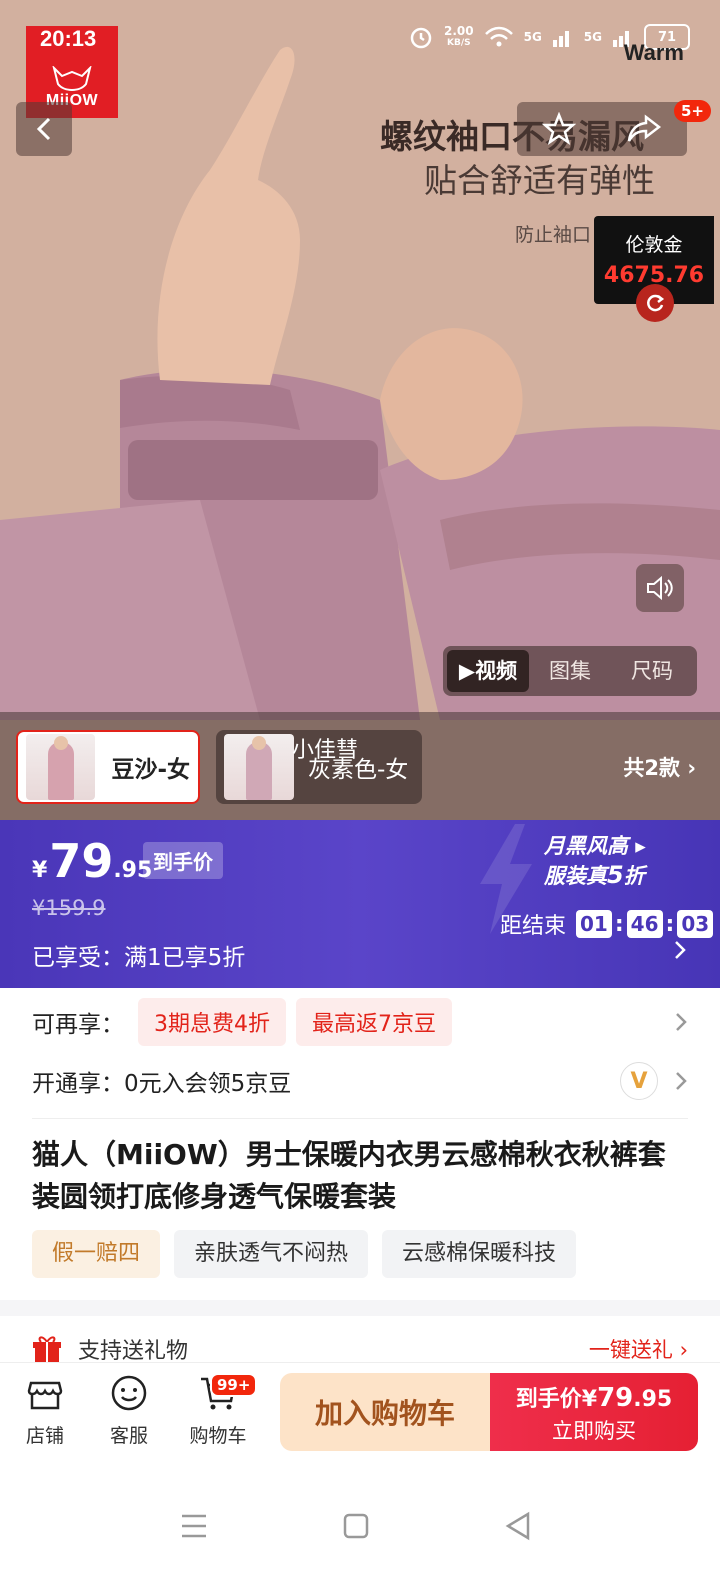 Image resolution: width=720 pixels, height=1584 pixels. I want to click on membership-label: 开通享：, so click(78, 1084).